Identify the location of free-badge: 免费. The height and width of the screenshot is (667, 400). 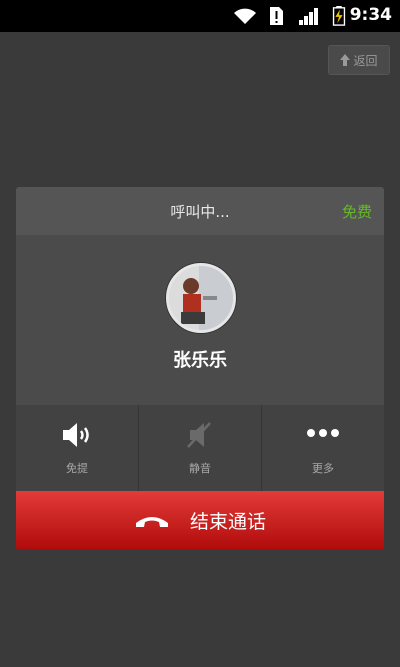
(356, 212).